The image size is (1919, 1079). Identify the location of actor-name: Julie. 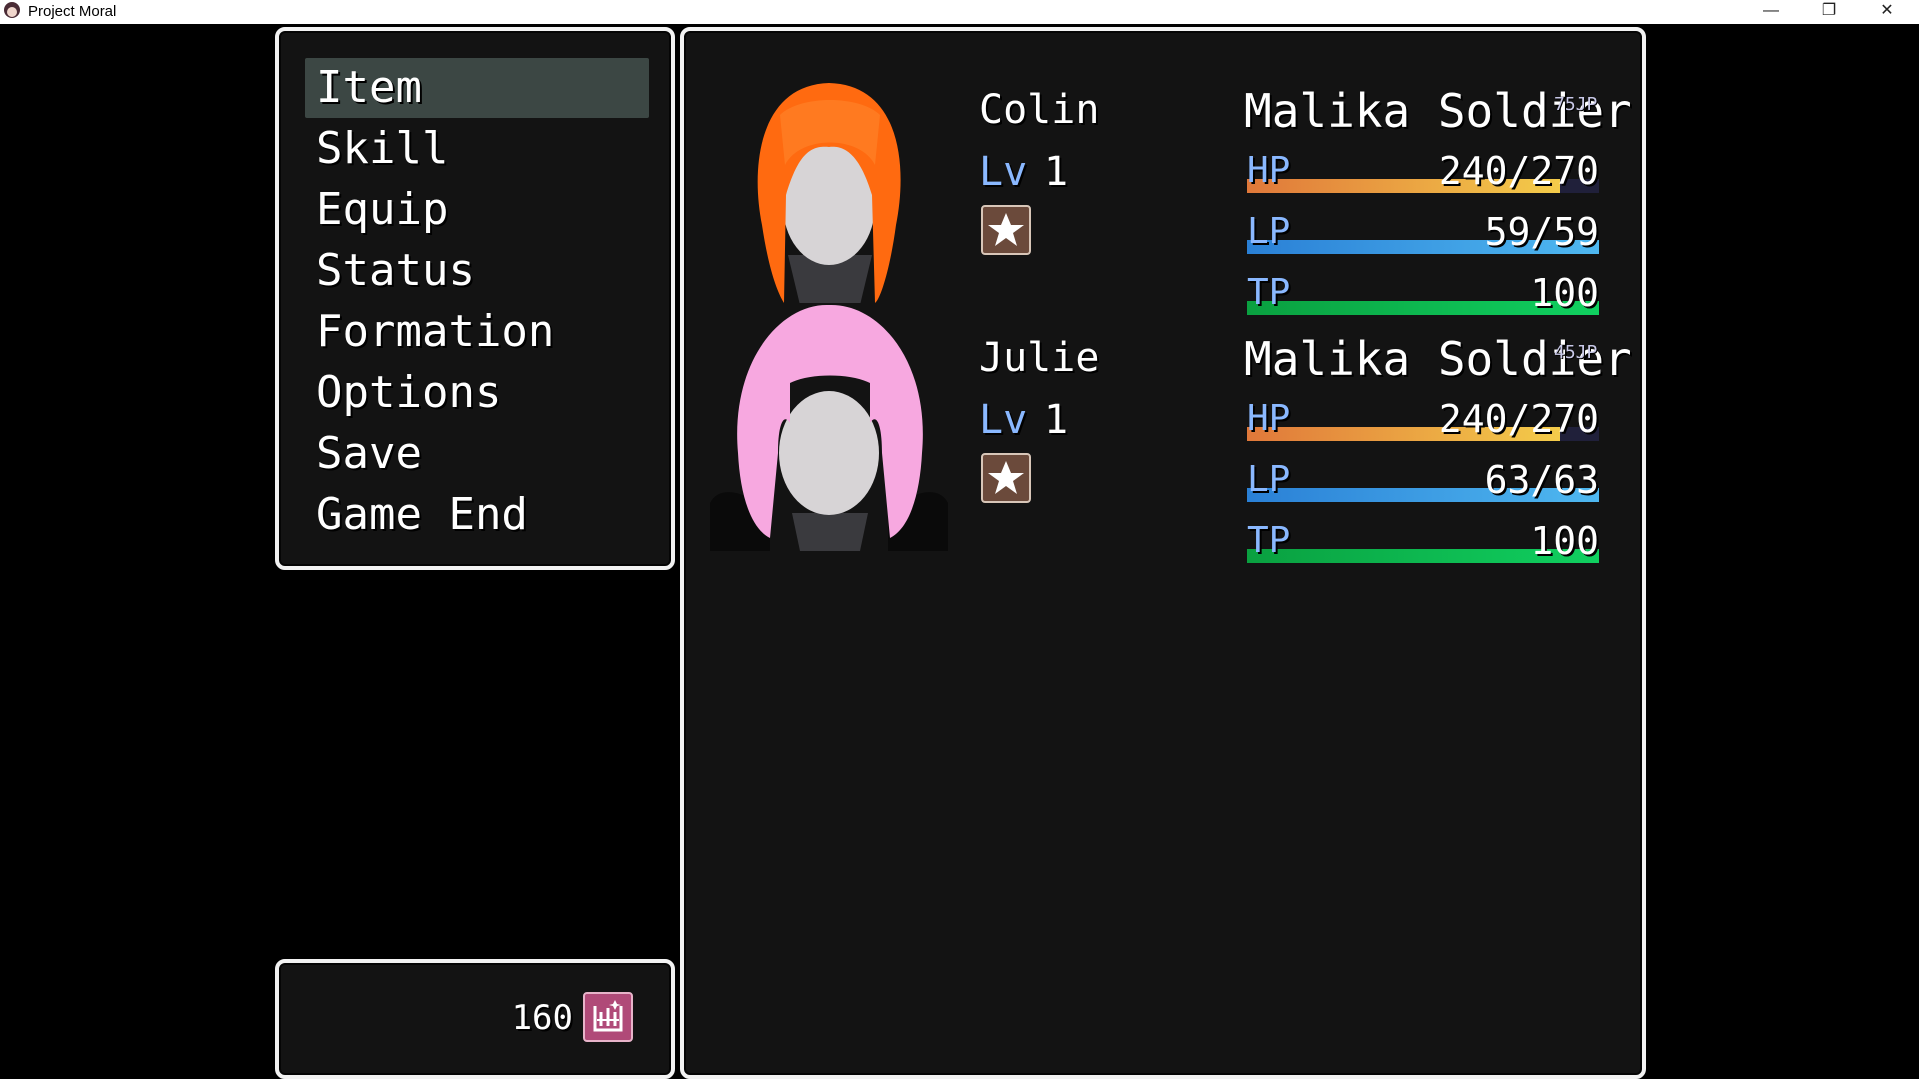
(1039, 358).